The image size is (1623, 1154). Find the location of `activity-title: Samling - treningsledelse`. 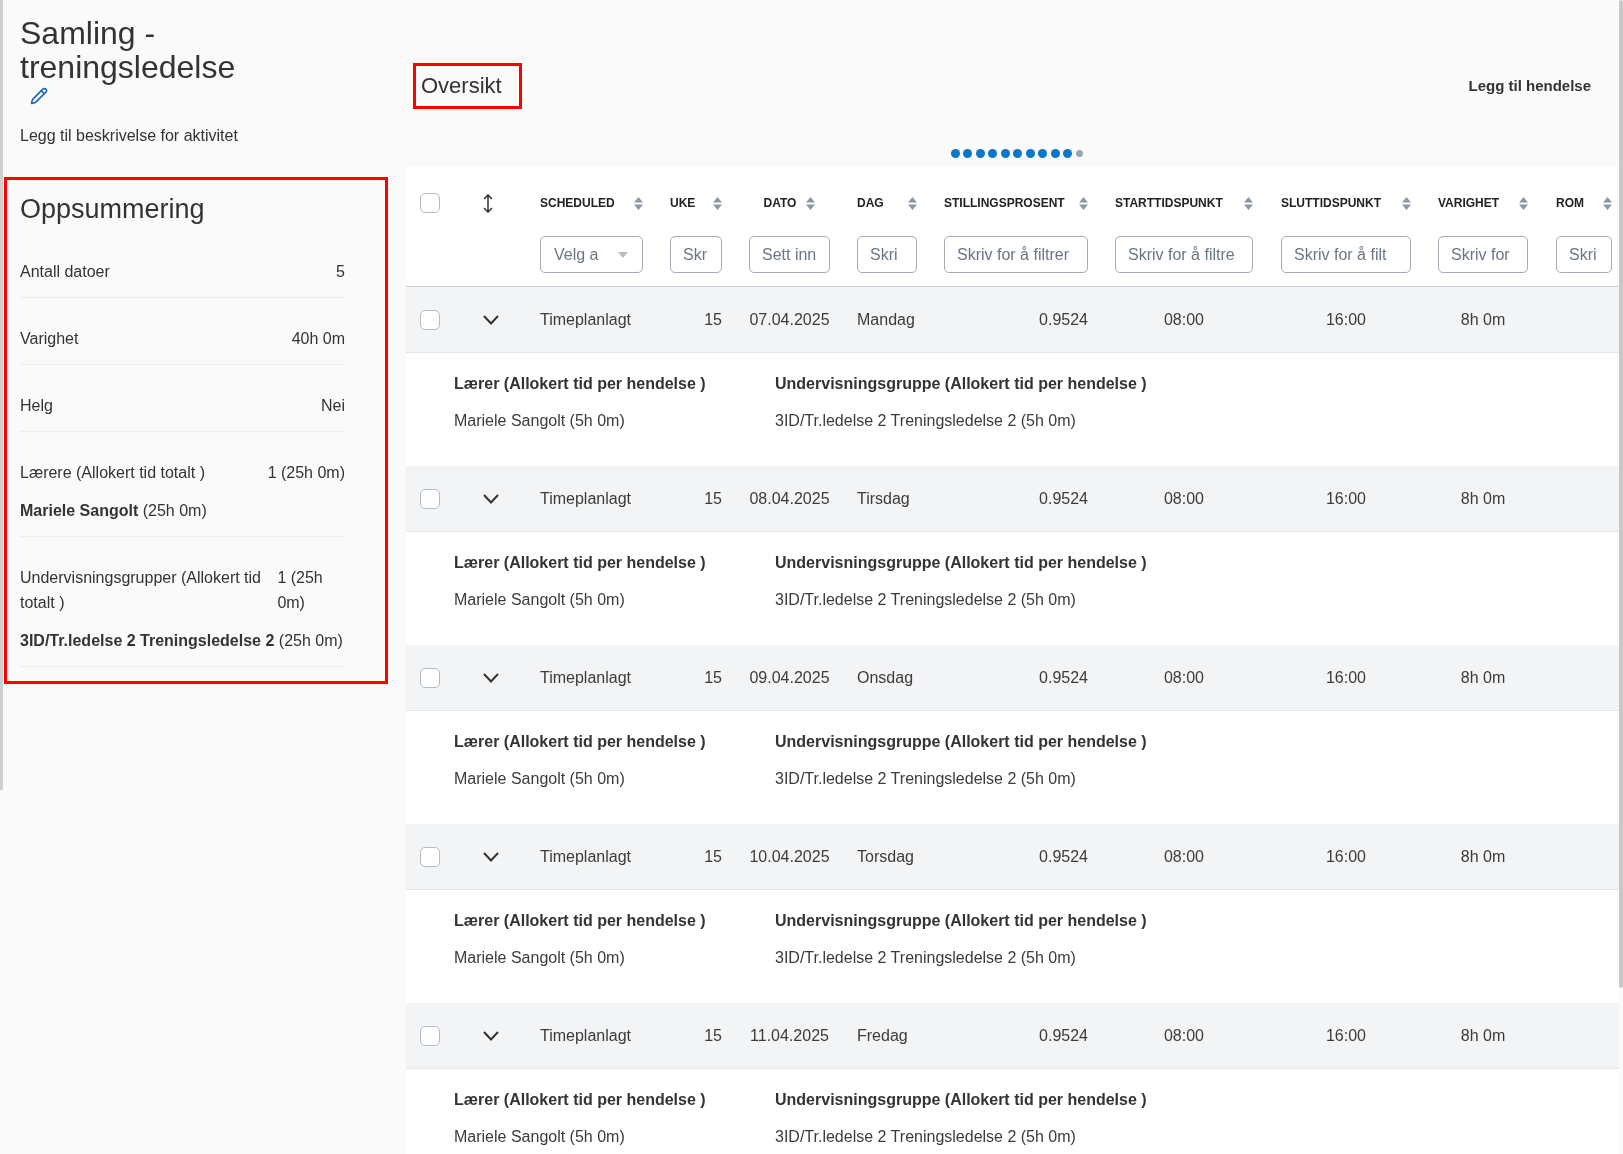

activity-title: Samling - treningsledelse is located at coordinates (128, 50).